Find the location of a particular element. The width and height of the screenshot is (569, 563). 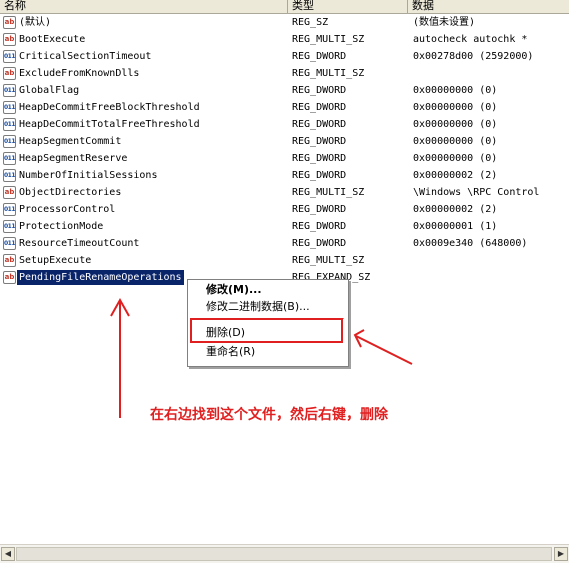

row-data: 0x0009e340 (648000) is located at coordinates (470, 243).